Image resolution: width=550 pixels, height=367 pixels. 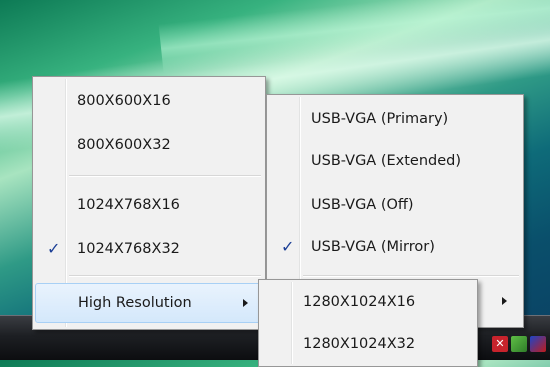 What do you see at coordinates (373, 247) in the screenshot?
I see `menu-item-label: USB-VGA (Mirror)` at bounding box center [373, 247].